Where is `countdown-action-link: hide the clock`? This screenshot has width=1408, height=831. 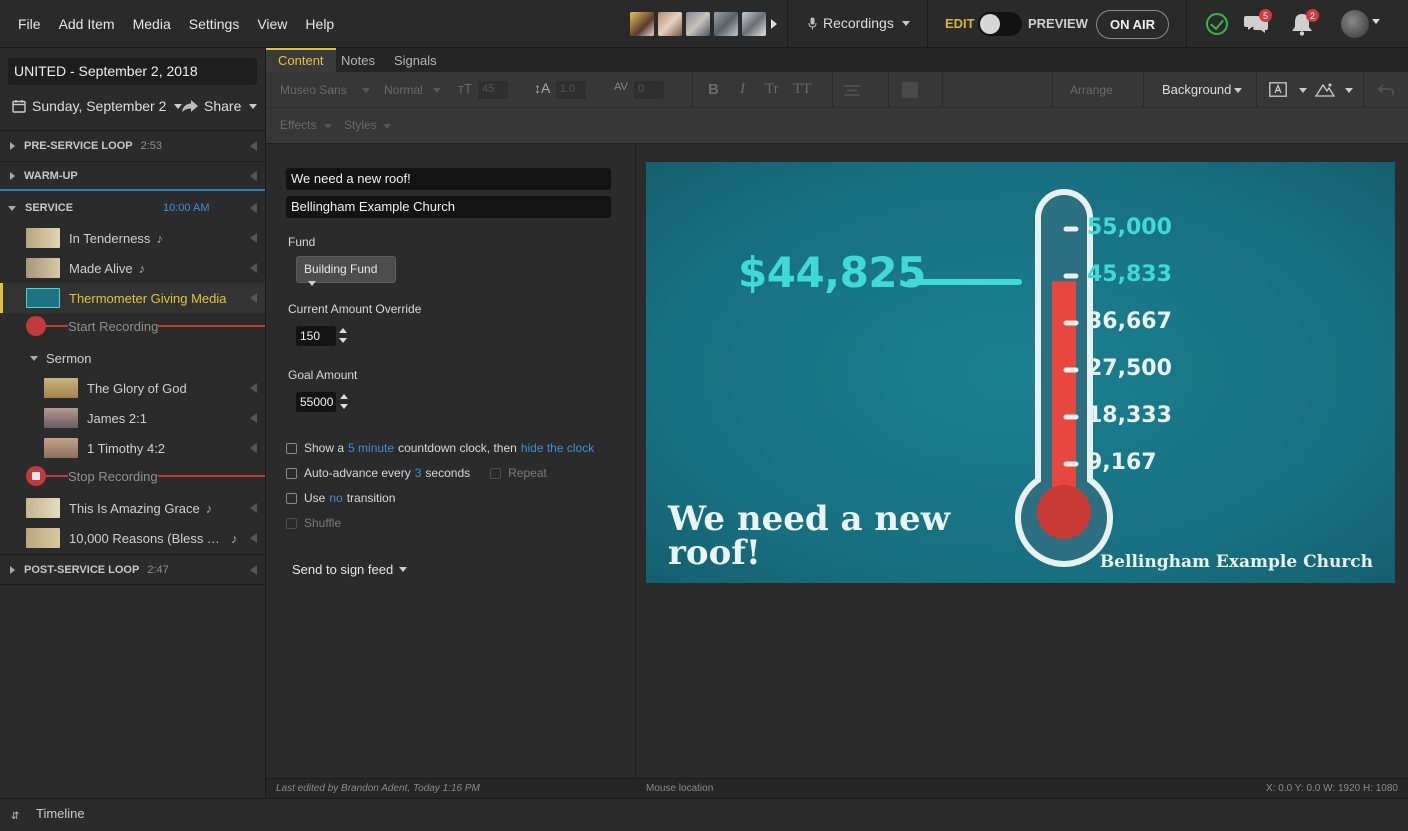
countdown-action-link: hide the clock is located at coordinates (557, 448).